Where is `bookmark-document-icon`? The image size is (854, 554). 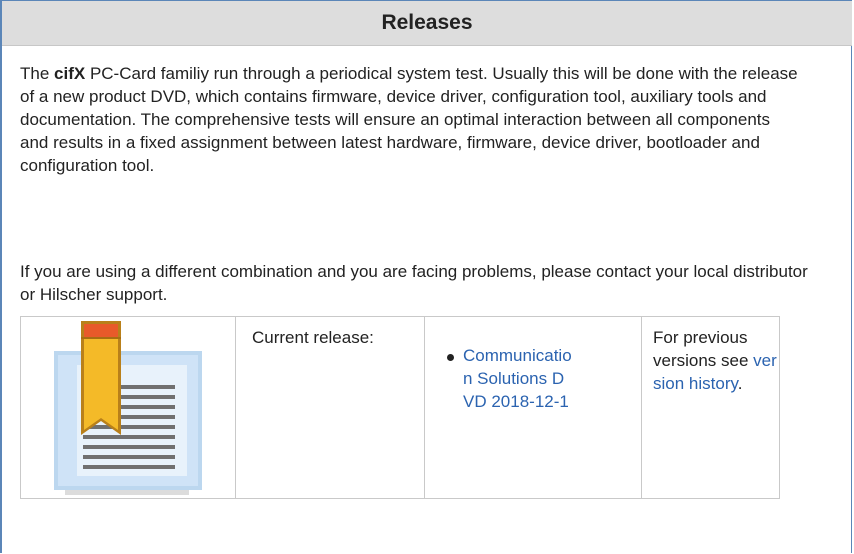
bookmark-document-icon is located at coordinates (128, 408).